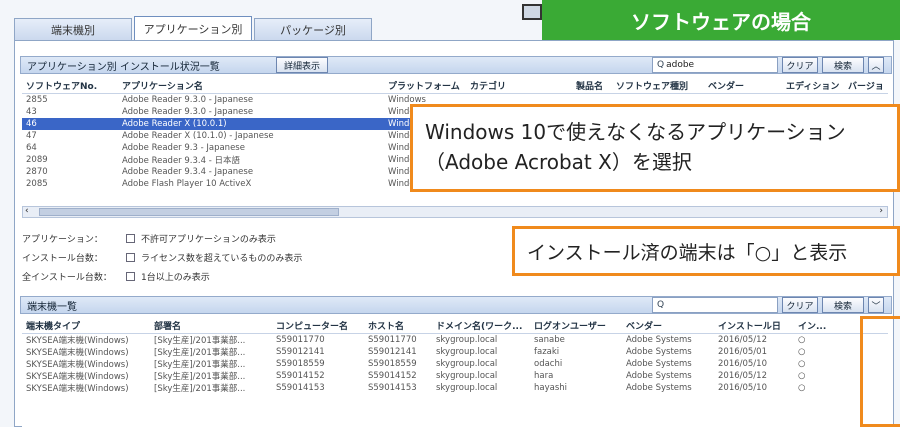 The height and width of the screenshot is (427, 900). What do you see at coordinates (813, 85) in the screenshot?
I see `col-edition: エディション` at bounding box center [813, 85].